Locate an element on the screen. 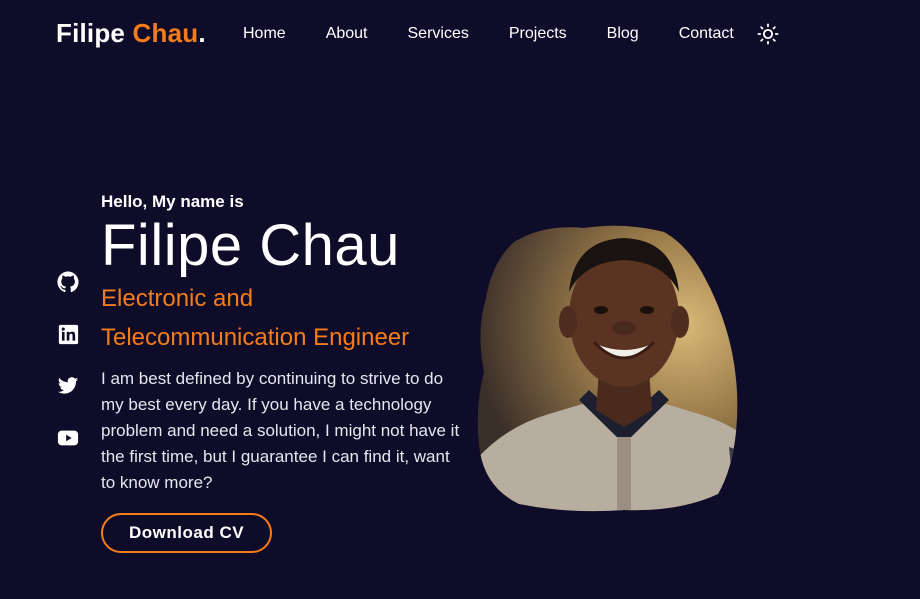 This screenshot has height=599, width=920. twitter-icon is located at coordinates (68, 386).